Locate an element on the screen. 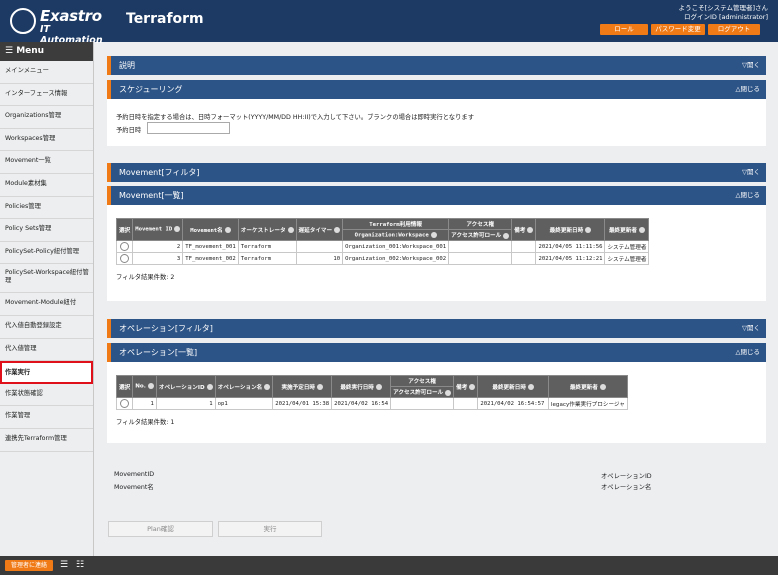 This screenshot has width=778, height=575. password-change-button: パスワード変更 is located at coordinates (678, 29).